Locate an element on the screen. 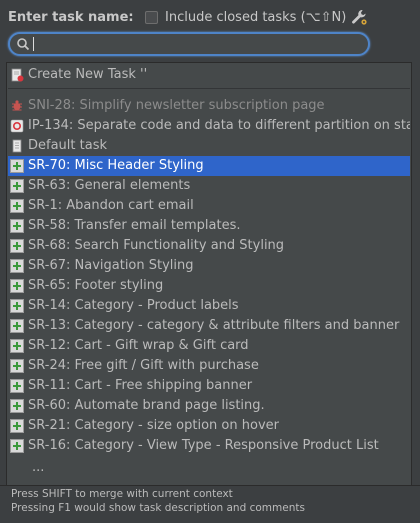 The width and height of the screenshot is (420, 523). enter-task-name-label: Enter task name: is located at coordinates (71, 17).